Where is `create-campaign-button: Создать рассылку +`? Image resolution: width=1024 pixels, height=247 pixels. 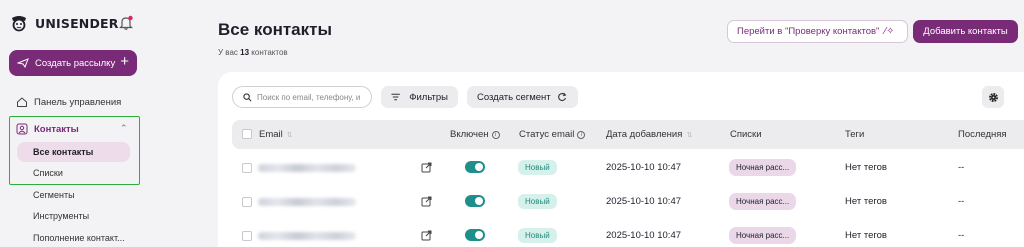 create-campaign-button: Создать рассылку + is located at coordinates (73, 63).